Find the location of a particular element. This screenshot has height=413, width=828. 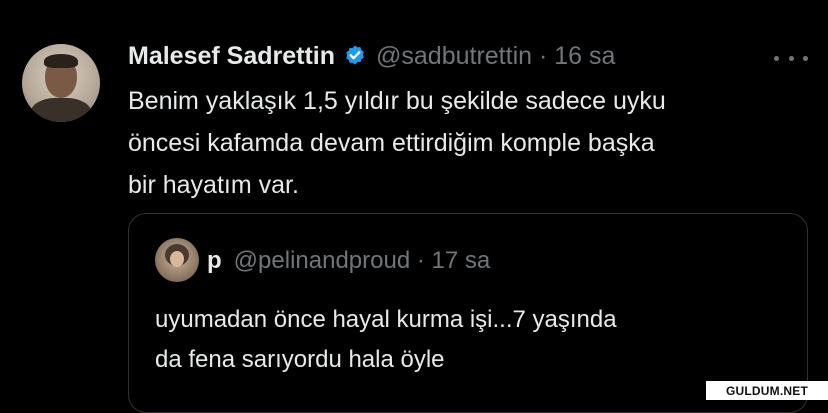

avatar-body is located at coordinates (61, 110).